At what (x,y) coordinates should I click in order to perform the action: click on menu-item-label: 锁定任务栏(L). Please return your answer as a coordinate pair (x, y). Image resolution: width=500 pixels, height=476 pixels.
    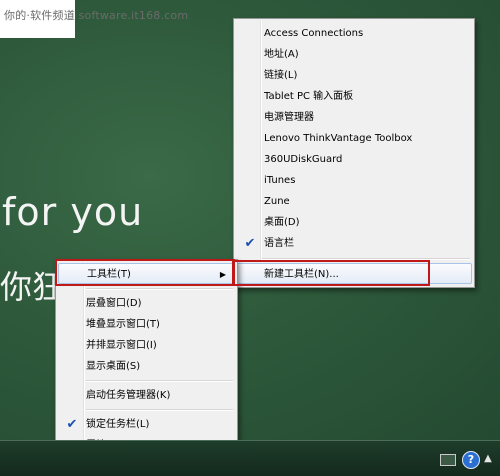
    Looking at the image, I should click on (118, 424).